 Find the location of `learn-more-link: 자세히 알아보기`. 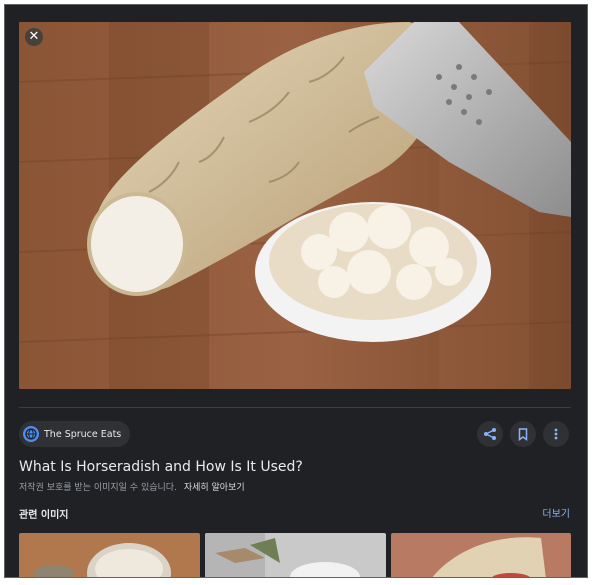

learn-more-link: 자세히 알아보기 is located at coordinates (214, 488).